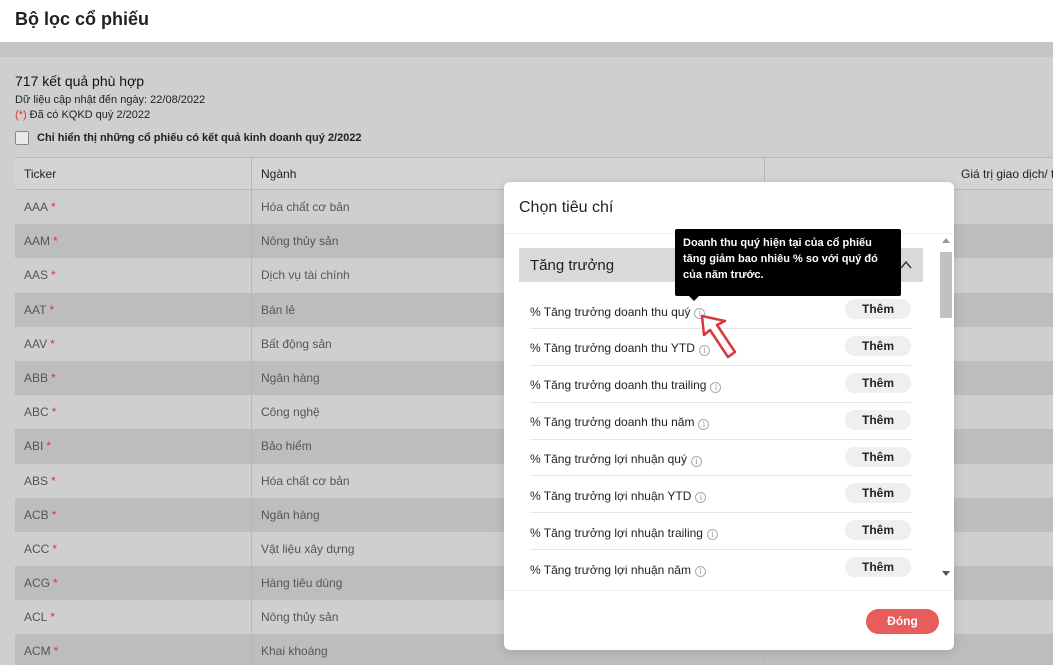  What do you see at coordinates (36, 275) in the screenshot?
I see `ticker-symbol: AAS` at bounding box center [36, 275].